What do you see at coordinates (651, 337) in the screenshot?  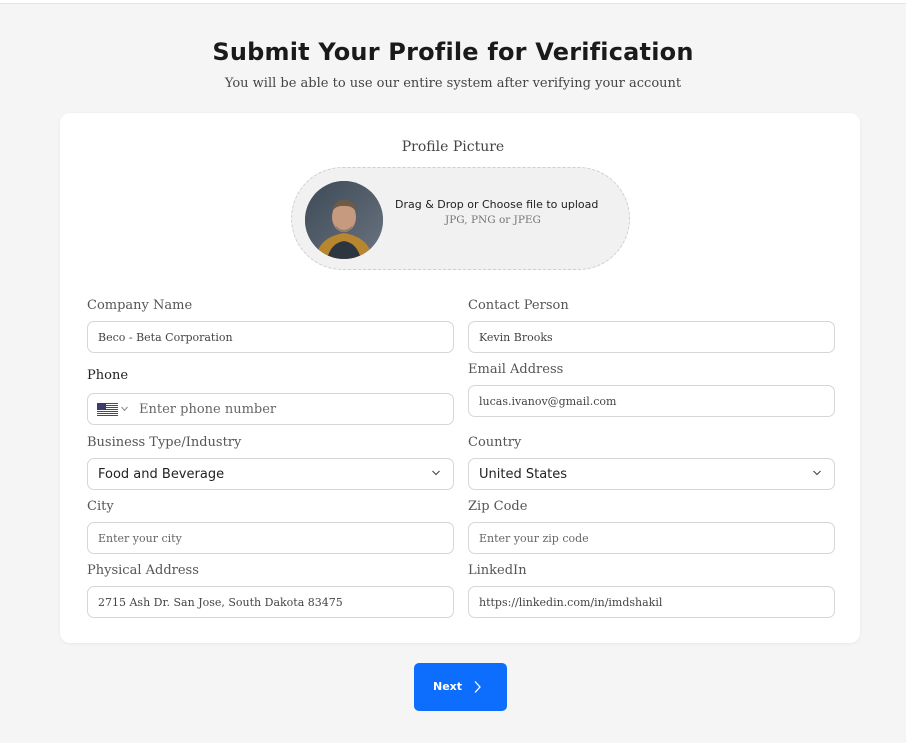 I see `contact-person-input: Kevin Brooks` at bounding box center [651, 337].